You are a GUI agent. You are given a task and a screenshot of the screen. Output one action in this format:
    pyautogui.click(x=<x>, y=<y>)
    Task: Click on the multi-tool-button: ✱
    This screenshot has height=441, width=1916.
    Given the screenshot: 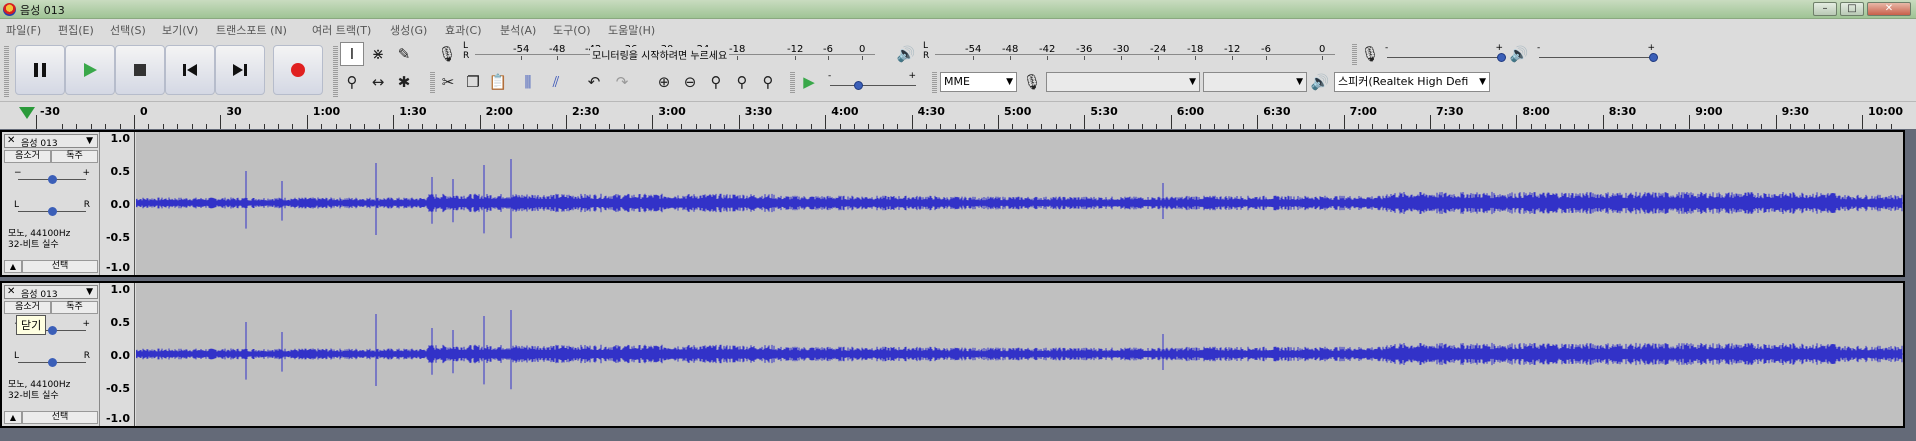 What is the action you would take?
    pyautogui.click(x=404, y=82)
    